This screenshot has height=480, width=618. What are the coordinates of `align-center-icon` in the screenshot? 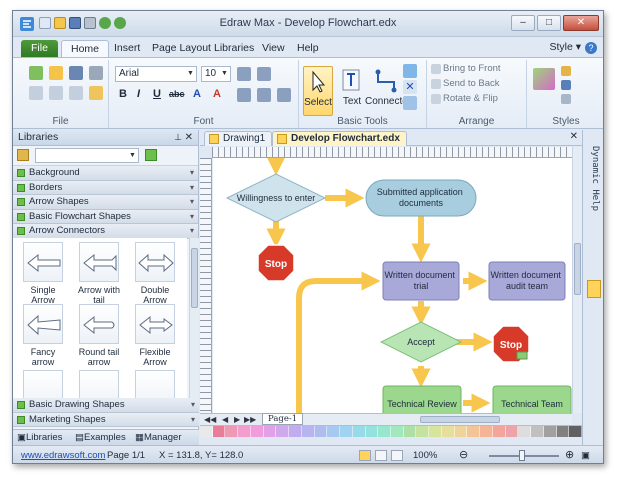 It's located at (264, 95).